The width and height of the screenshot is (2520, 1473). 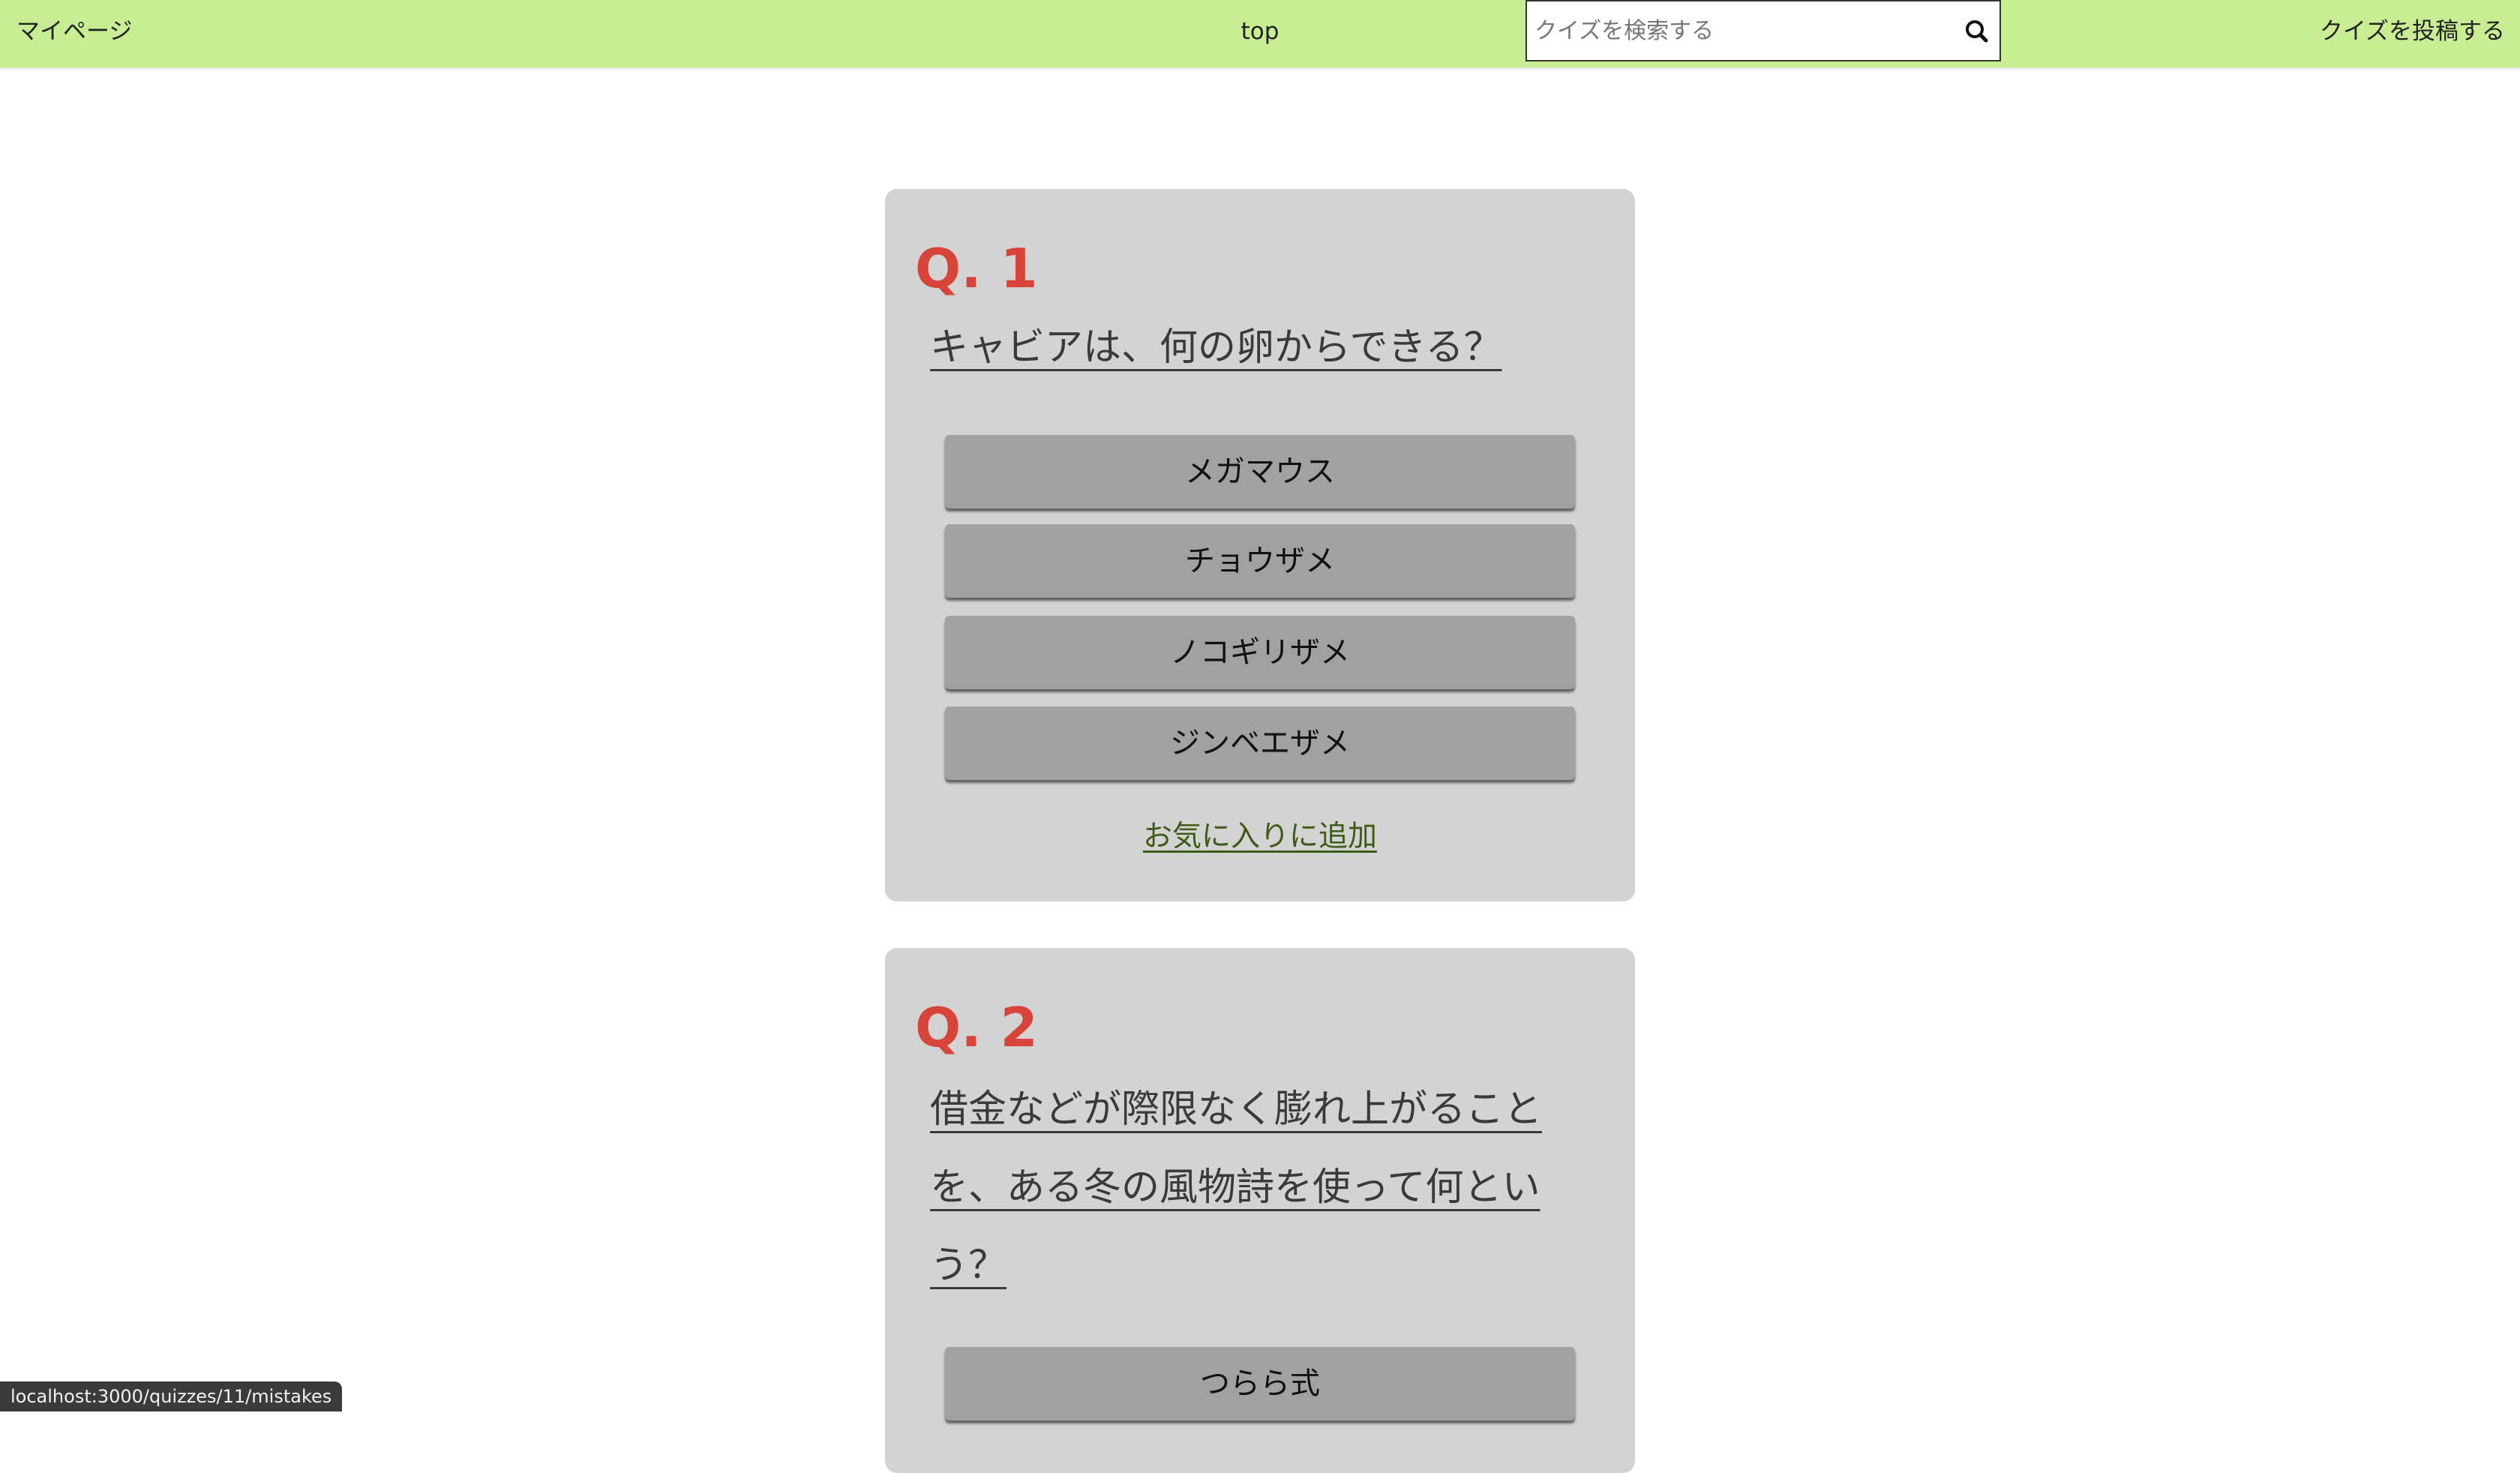 I want to click on search-form, so click(x=1763, y=31).